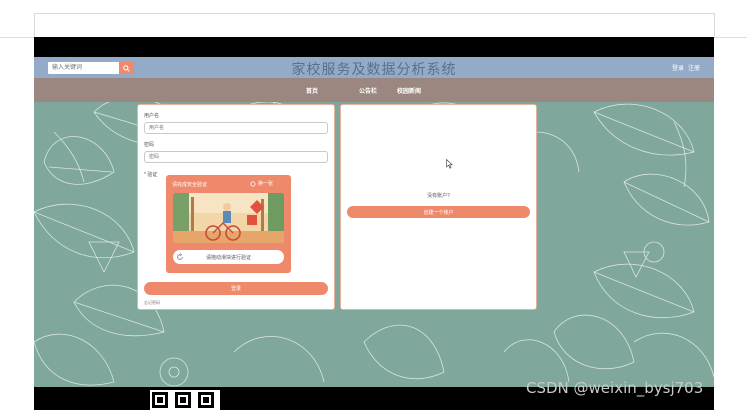 This screenshot has height=410, width=747. What do you see at coordinates (686, 67) in the screenshot?
I see `auth-links: 登录 注册` at bounding box center [686, 67].